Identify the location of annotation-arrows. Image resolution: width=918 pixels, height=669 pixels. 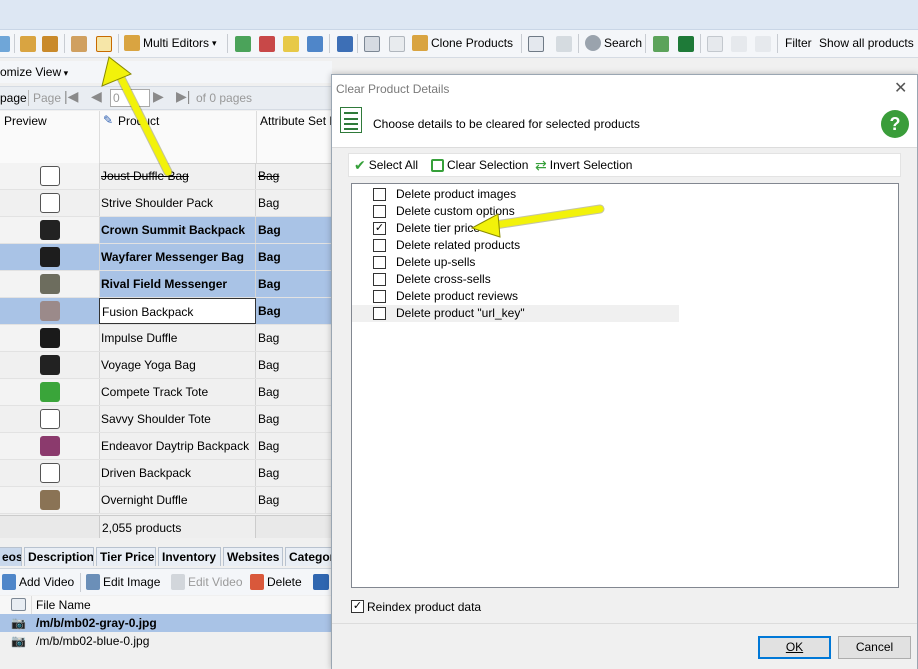
(353, 147).